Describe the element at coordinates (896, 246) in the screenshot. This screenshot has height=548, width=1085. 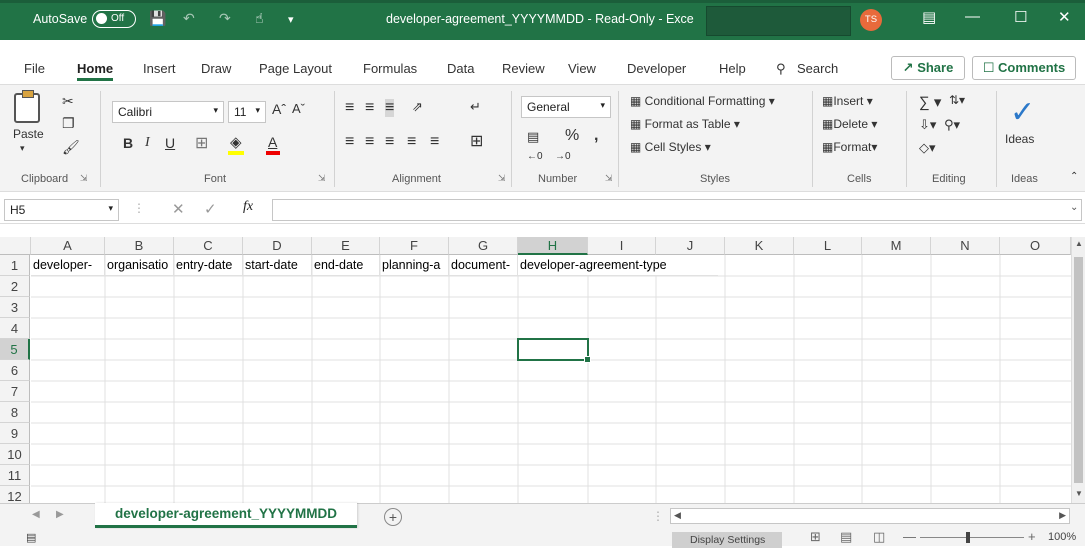
I see `column-header-m: M` at that location.